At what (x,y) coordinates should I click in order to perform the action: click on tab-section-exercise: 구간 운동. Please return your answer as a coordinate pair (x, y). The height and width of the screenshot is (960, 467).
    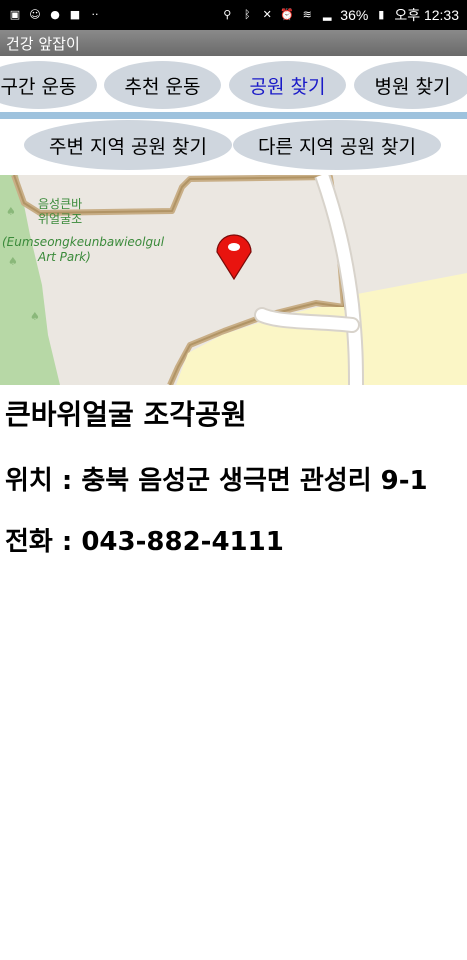
    Looking at the image, I should click on (48, 85).